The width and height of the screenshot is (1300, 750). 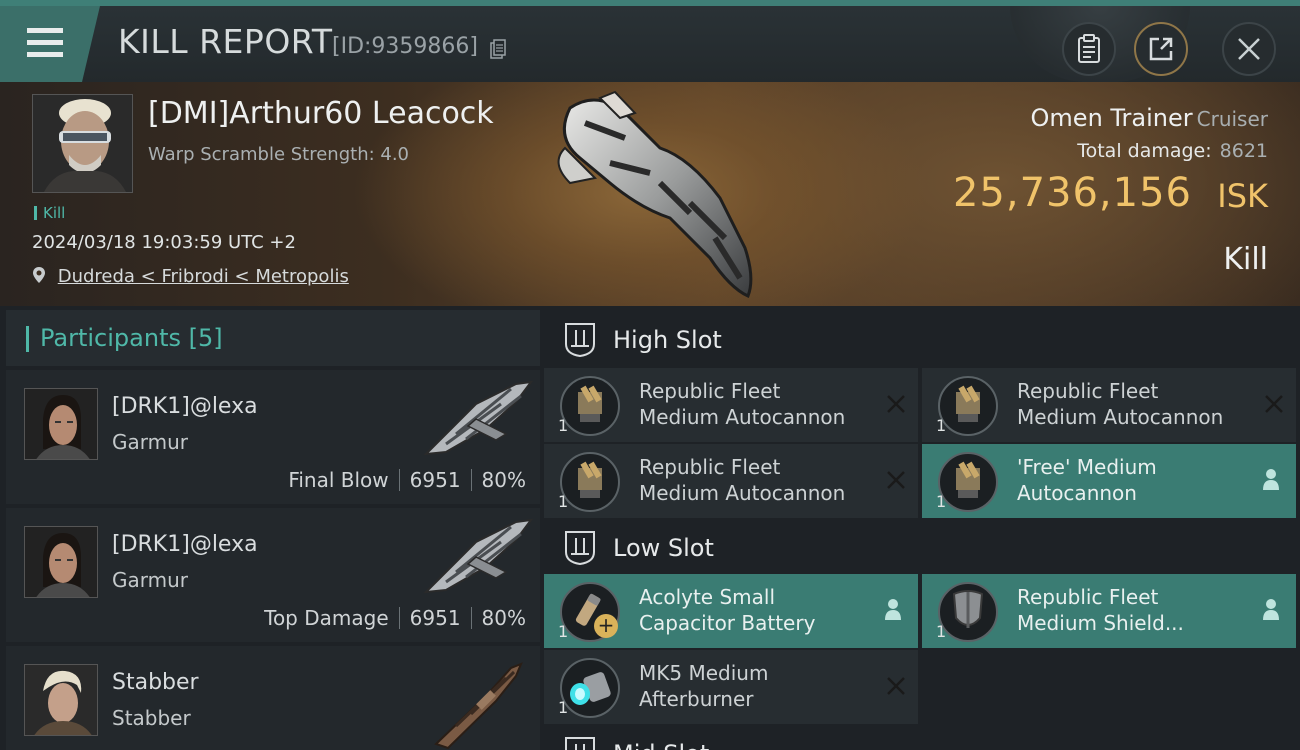 What do you see at coordinates (606, 626) in the screenshot?
I see `plus-badge-icon: +` at bounding box center [606, 626].